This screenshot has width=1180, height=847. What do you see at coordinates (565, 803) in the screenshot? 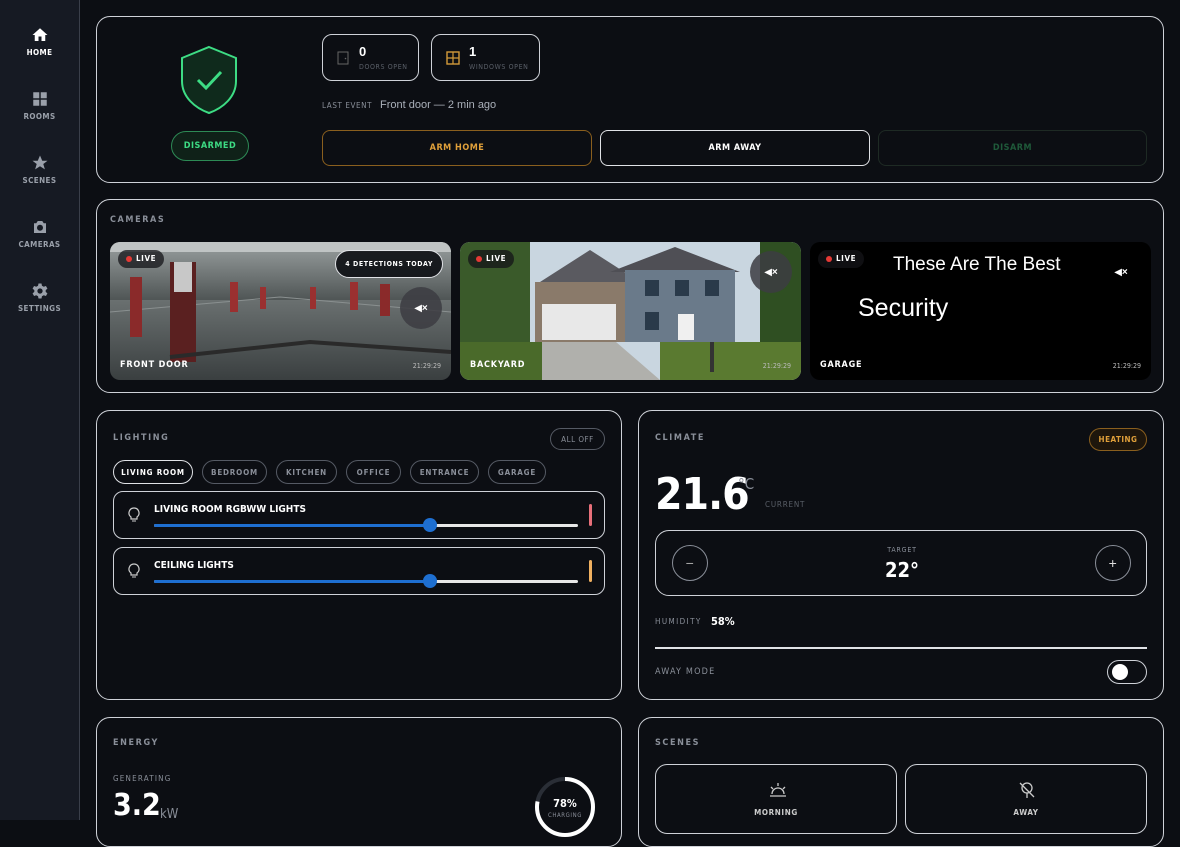
I see `battery-percent: 78%` at bounding box center [565, 803].